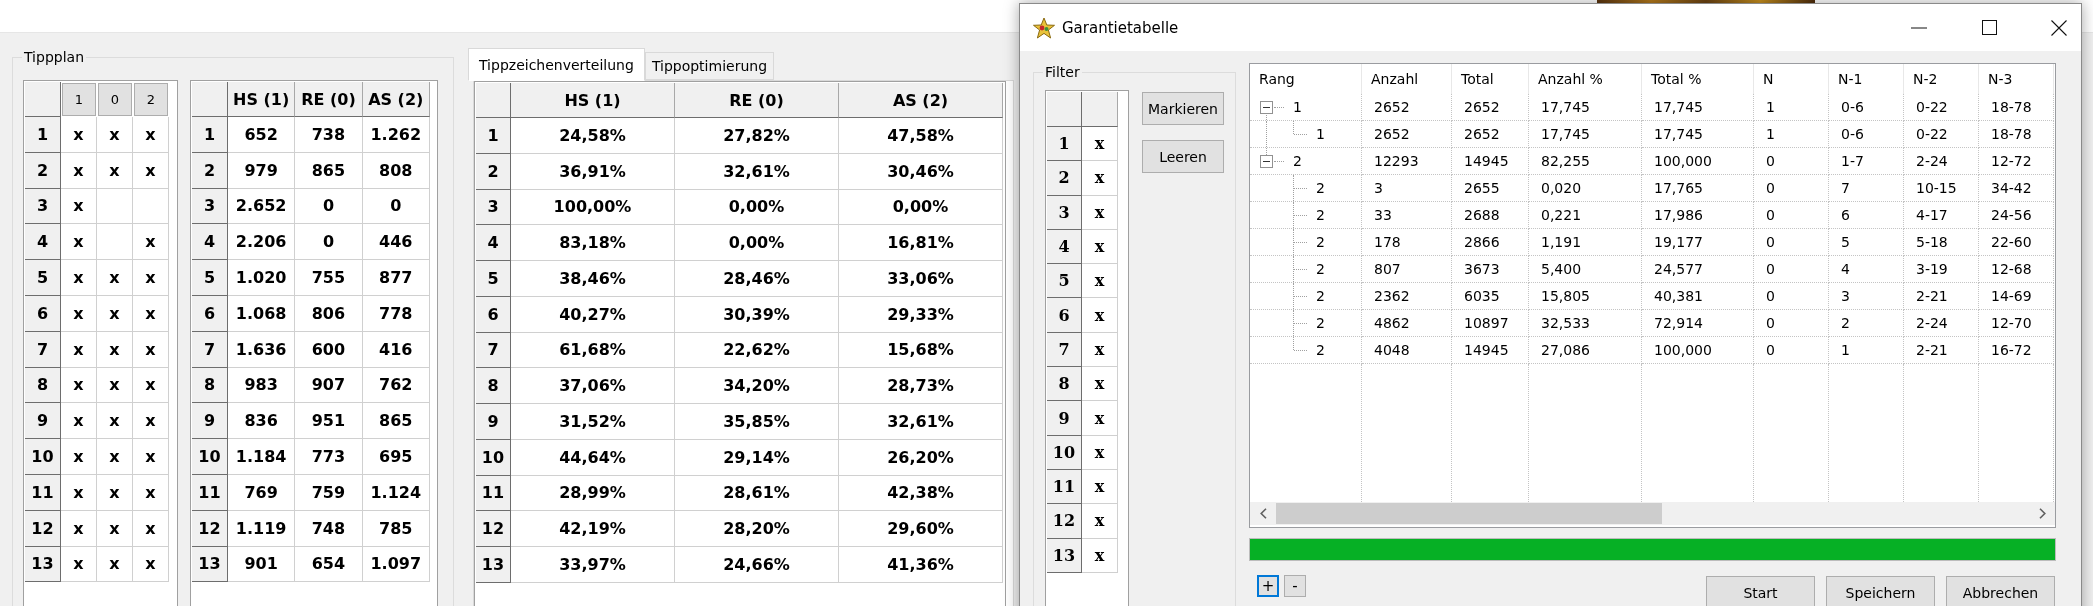 The width and height of the screenshot is (2093, 606). Describe the element at coordinates (1866, 79) in the screenshot. I see `column-header: N-1` at that location.